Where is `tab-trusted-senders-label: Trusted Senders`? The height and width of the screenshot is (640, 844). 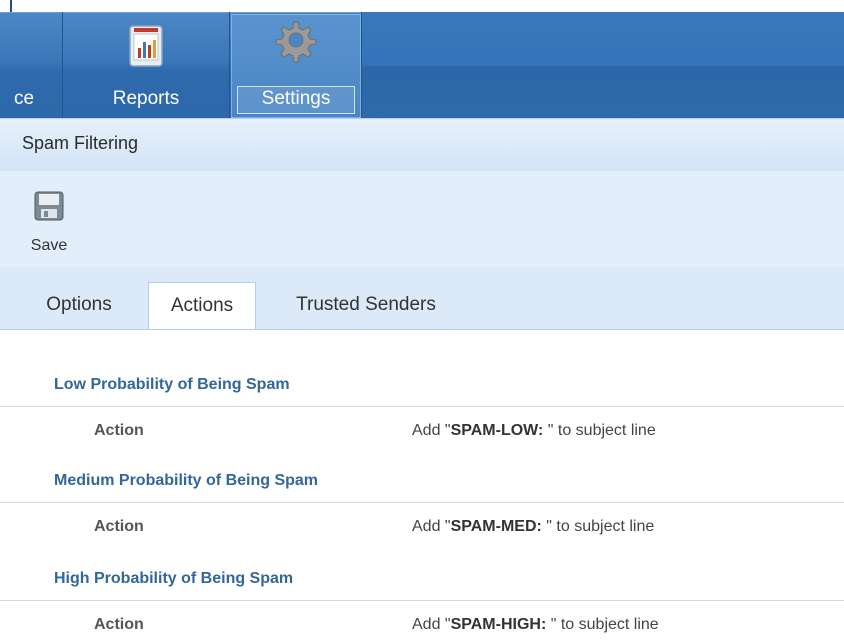
tab-trusted-senders-label: Trusted Senders is located at coordinates (366, 304).